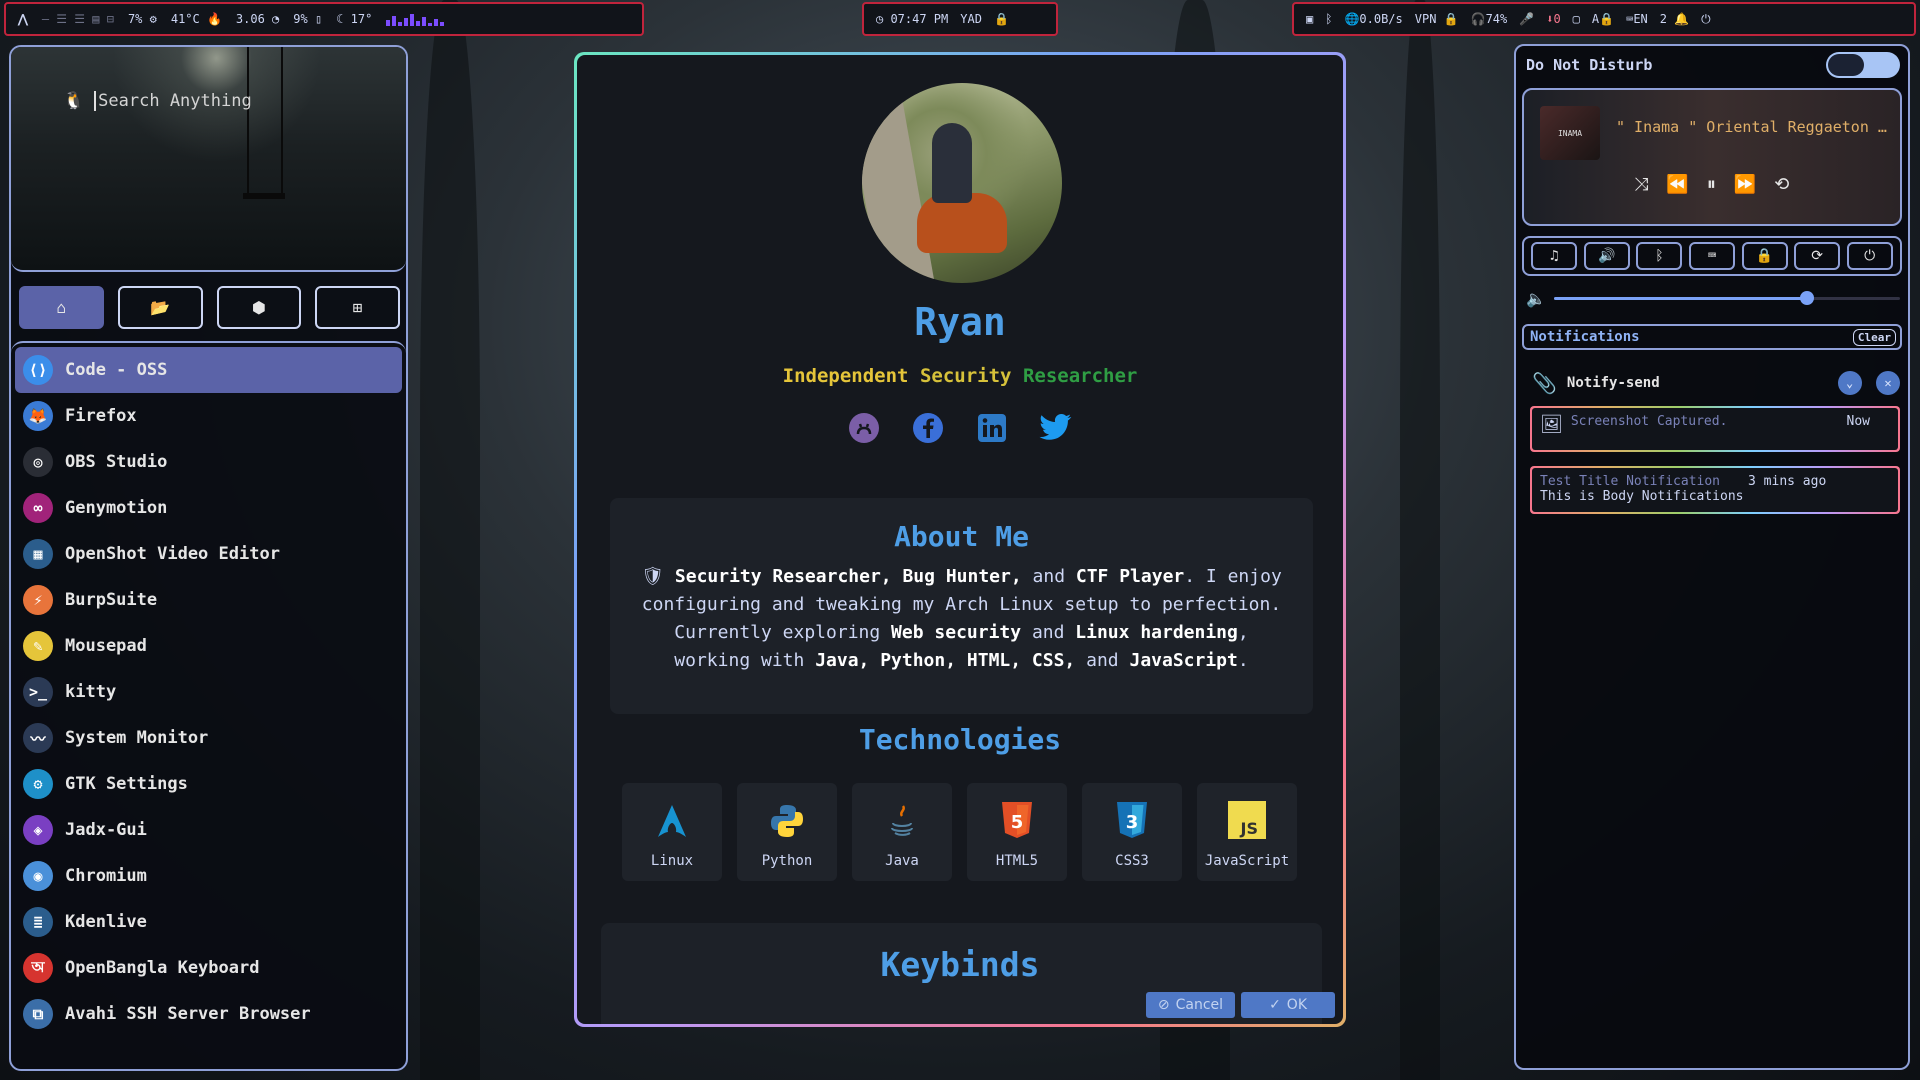  What do you see at coordinates (1706, 19) in the screenshot?
I see `power-icon: ⏻` at bounding box center [1706, 19].